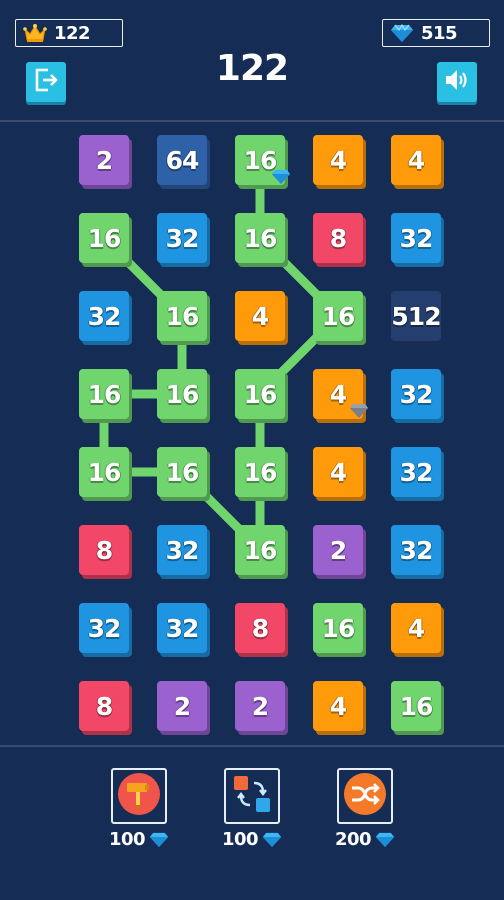 This screenshot has width=504, height=900. I want to click on tile-r1-c5: 4, so click(416, 160).